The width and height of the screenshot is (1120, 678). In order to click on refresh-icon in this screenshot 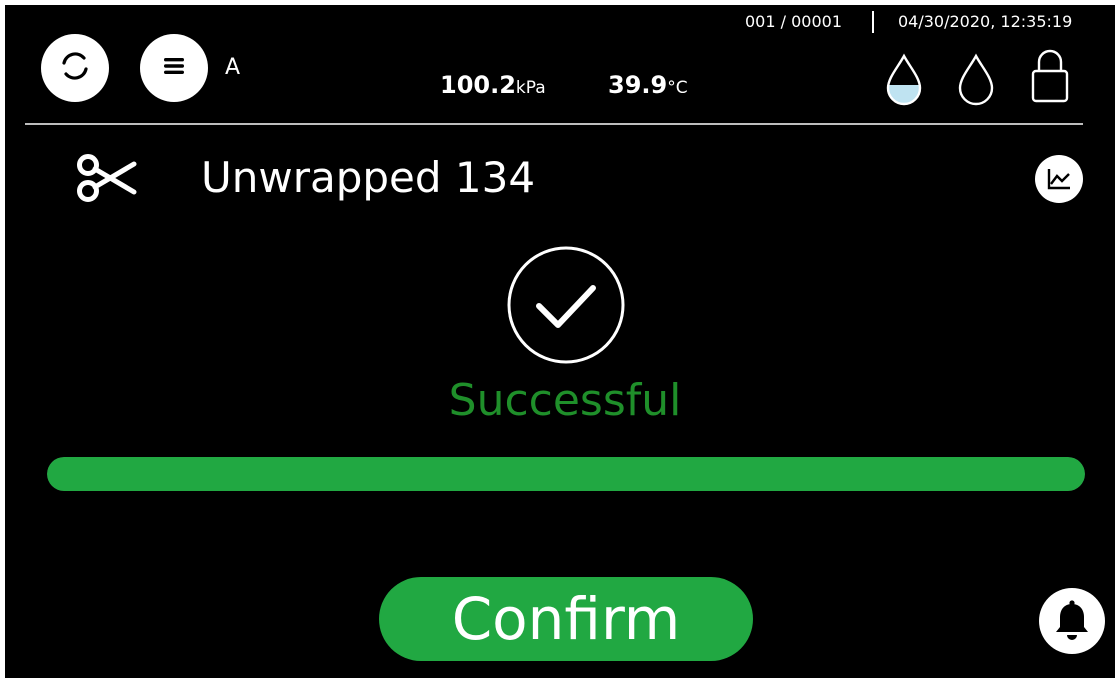, I will do `click(75, 68)`.